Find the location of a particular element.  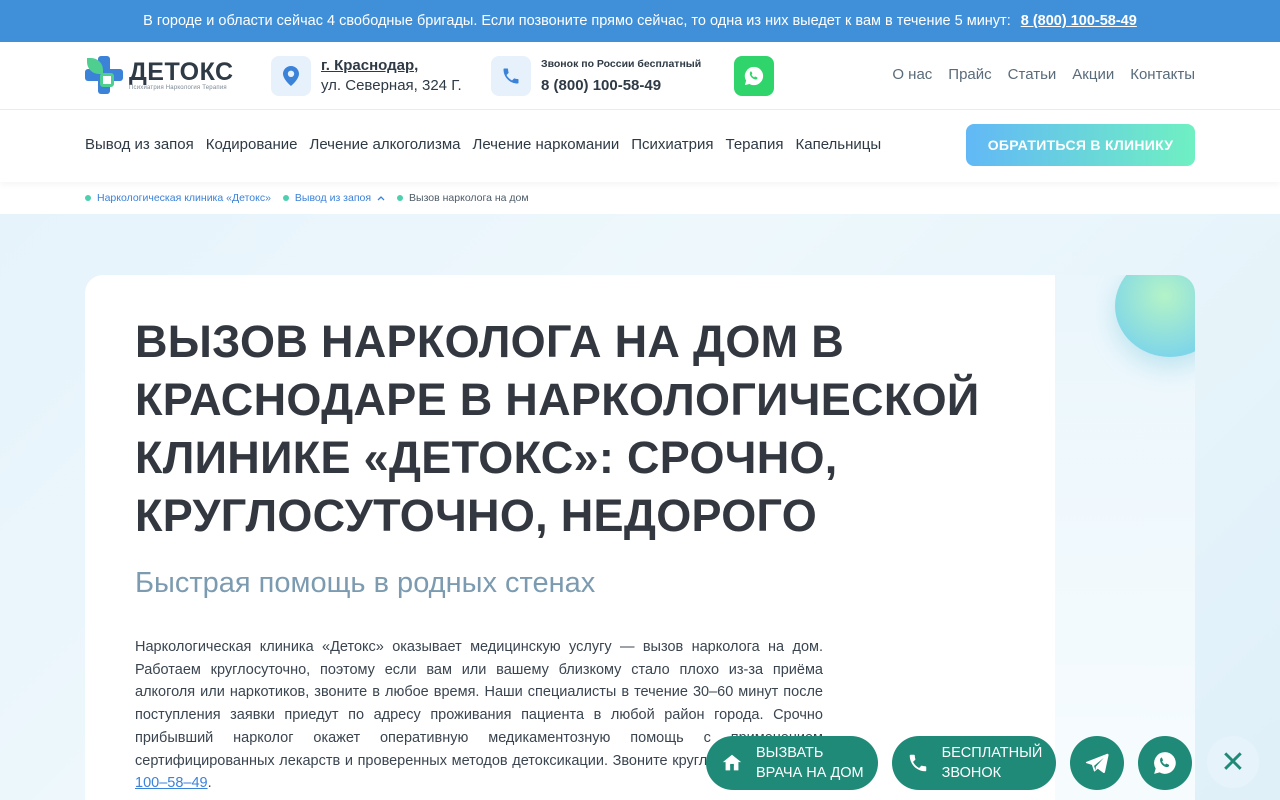

logo: ДЕТОКС Психиатрия Наркология Терапия is located at coordinates (159, 75).